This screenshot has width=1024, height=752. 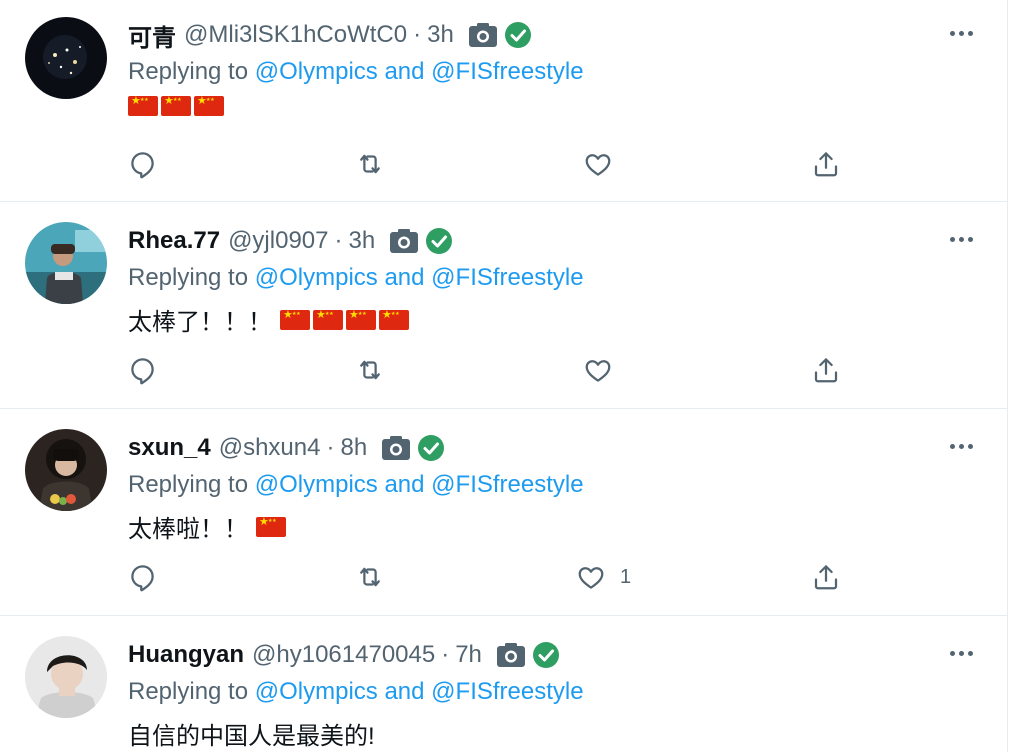 I want to click on tweet-text: 太棒啦！！, so click(x=207, y=526).